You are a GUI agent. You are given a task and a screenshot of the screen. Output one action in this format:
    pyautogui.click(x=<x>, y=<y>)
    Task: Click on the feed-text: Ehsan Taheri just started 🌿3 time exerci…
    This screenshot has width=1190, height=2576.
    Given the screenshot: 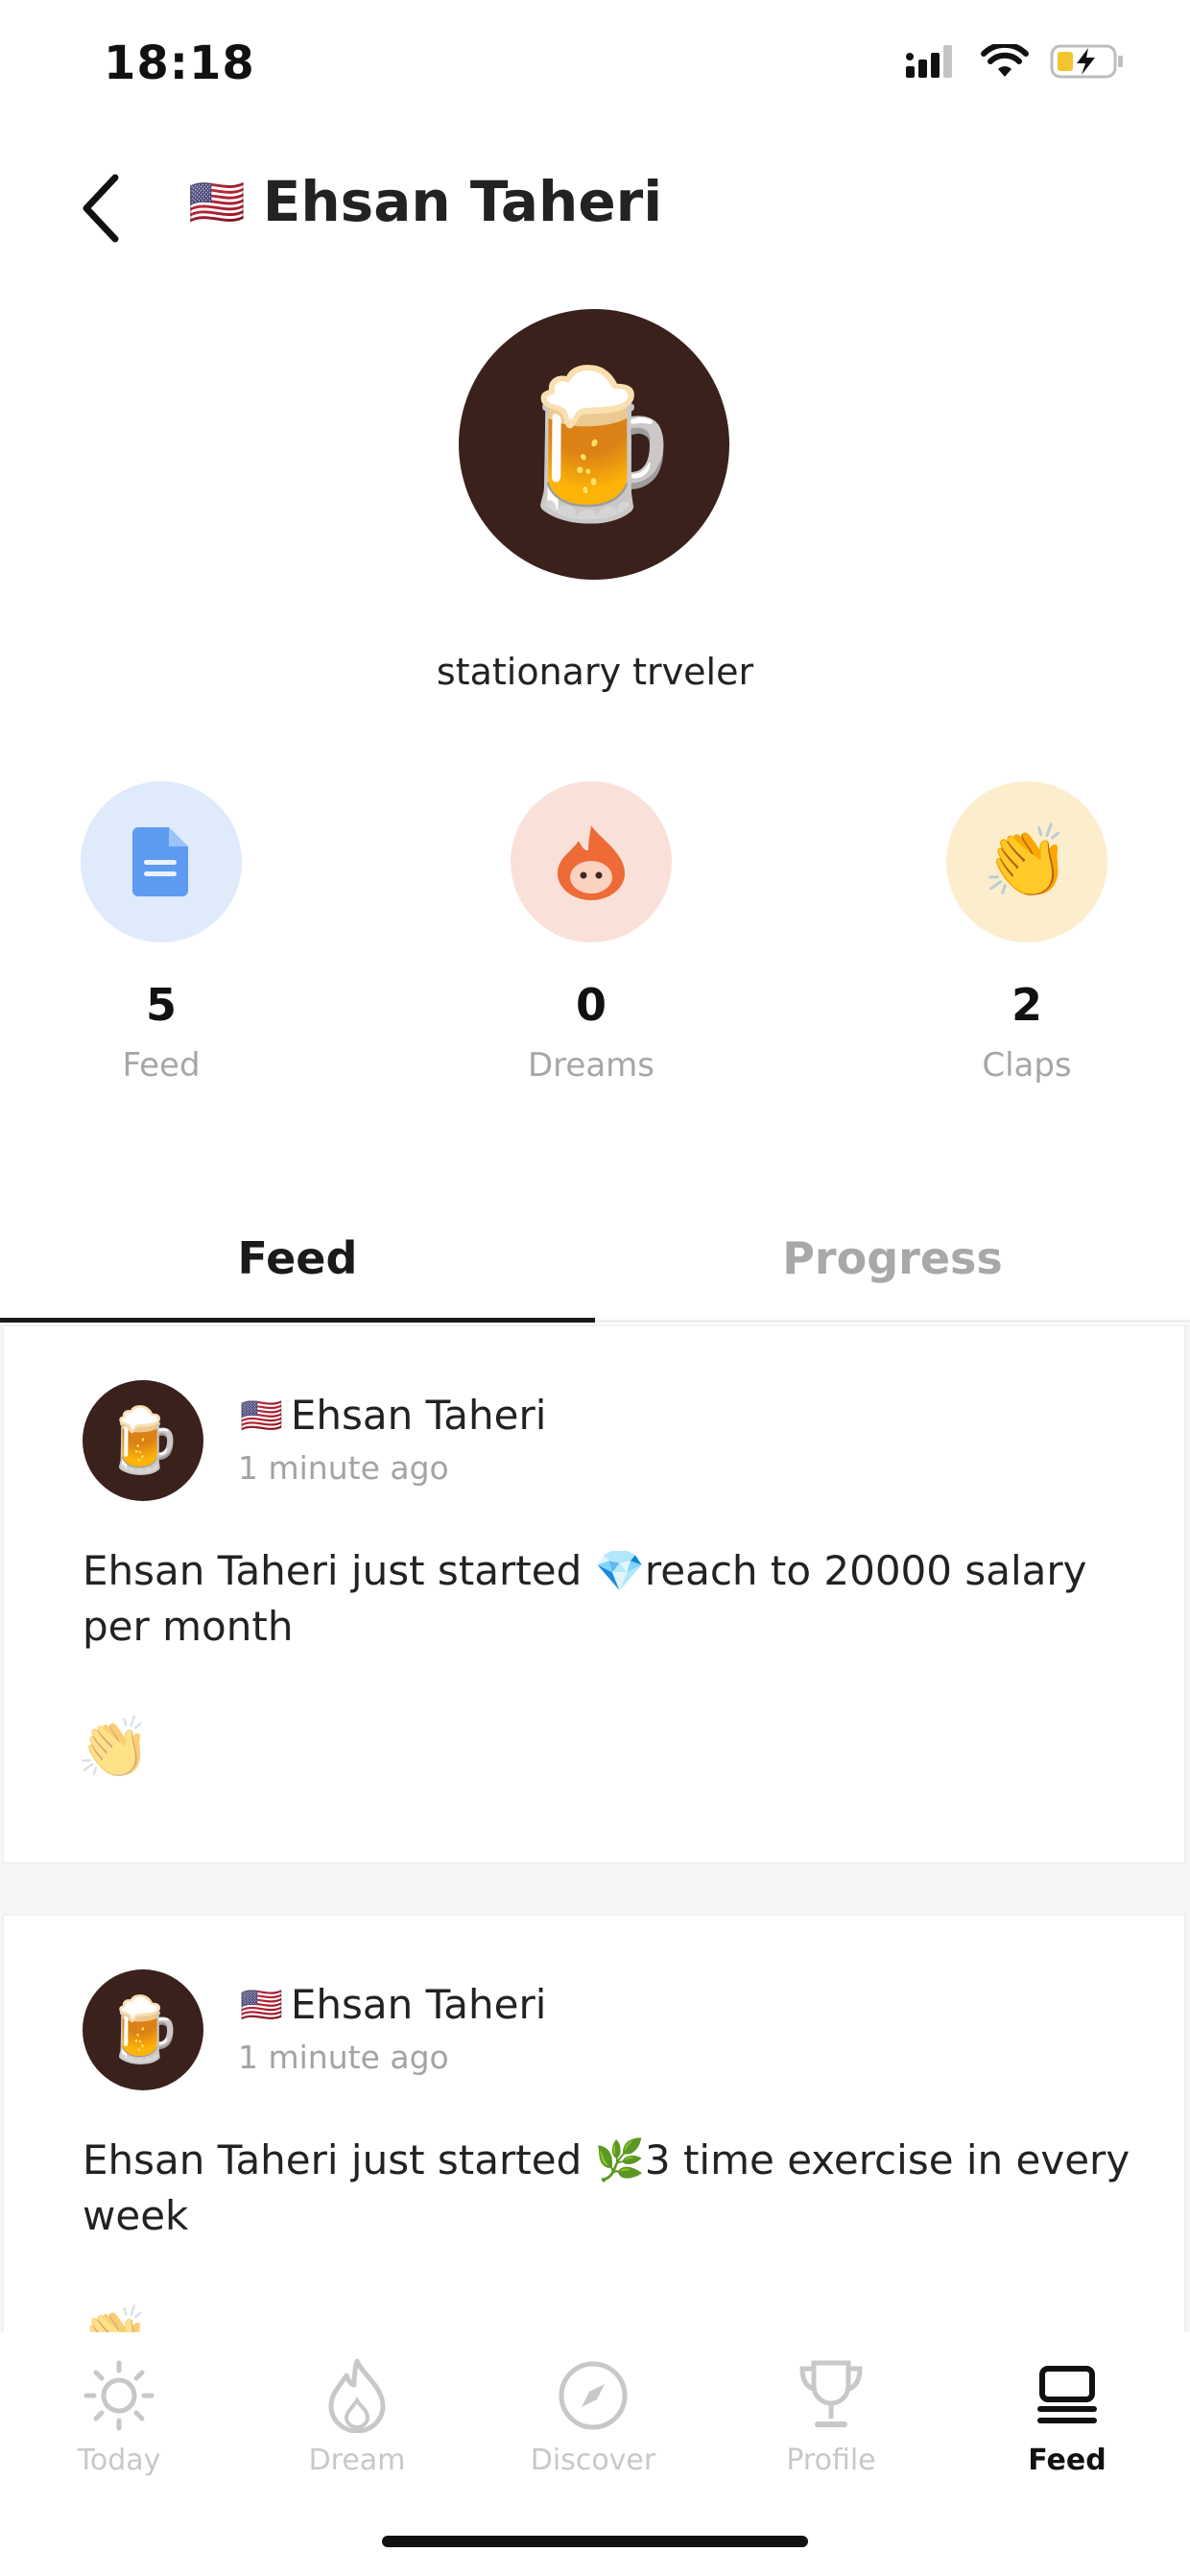 What is the action you would take?
    pyautogui.click(x=610, y=2188)
    